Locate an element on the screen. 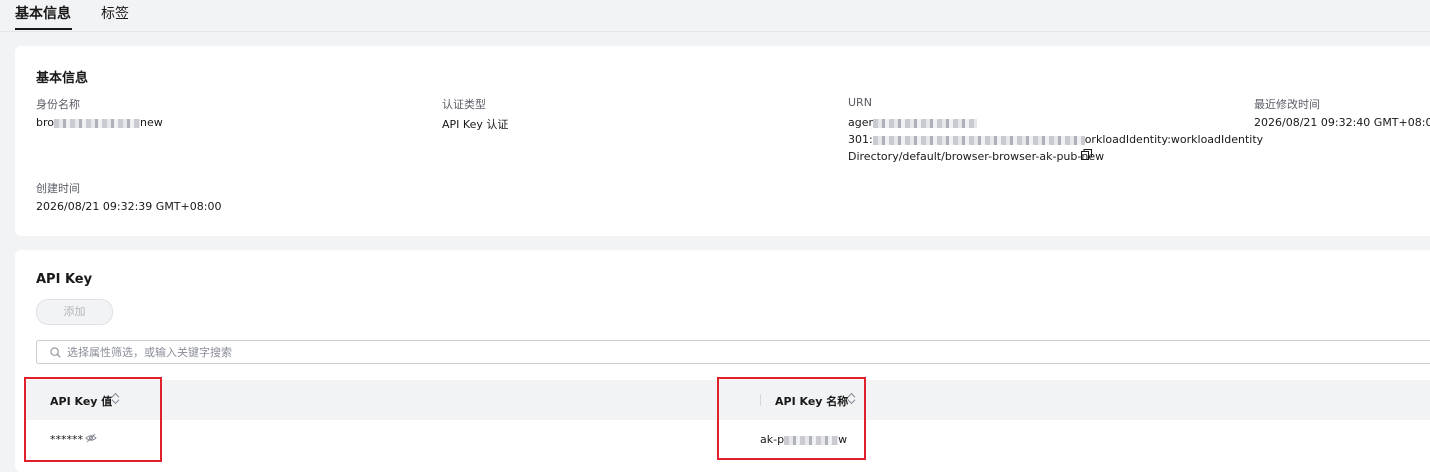 The height and width of the screenshot is (472, 1430). tab-tags: 标签 is located at coordinates (115, 13).